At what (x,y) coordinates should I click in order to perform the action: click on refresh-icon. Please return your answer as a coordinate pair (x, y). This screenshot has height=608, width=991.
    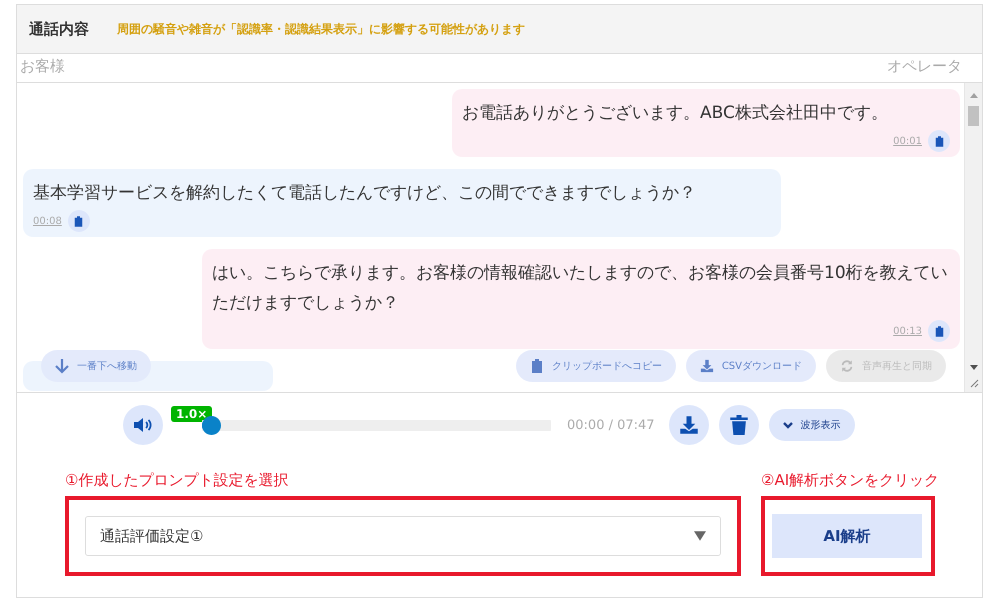
    Looking at the image, I should click on (847, 366).